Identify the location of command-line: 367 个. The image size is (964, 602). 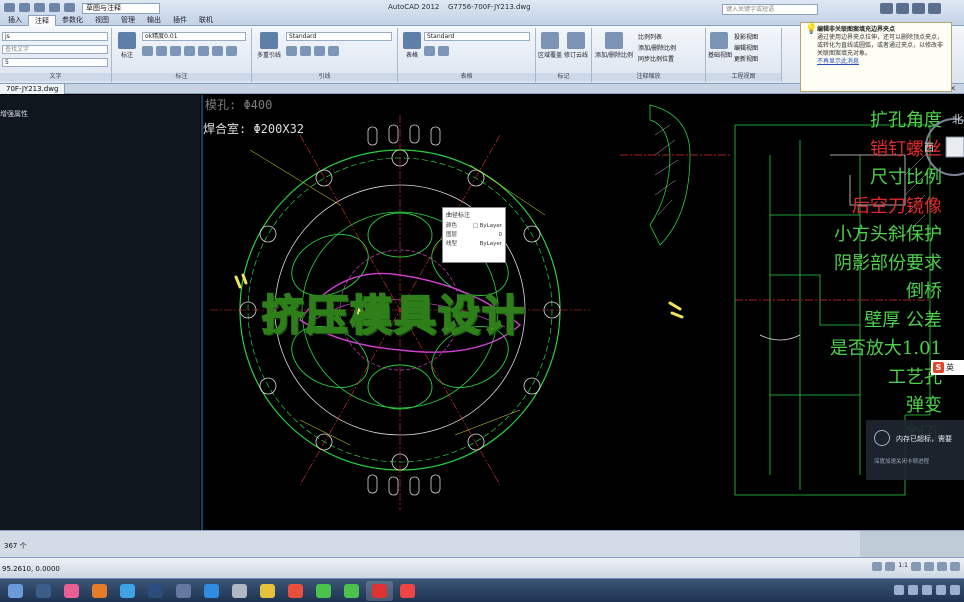
(482, 544).